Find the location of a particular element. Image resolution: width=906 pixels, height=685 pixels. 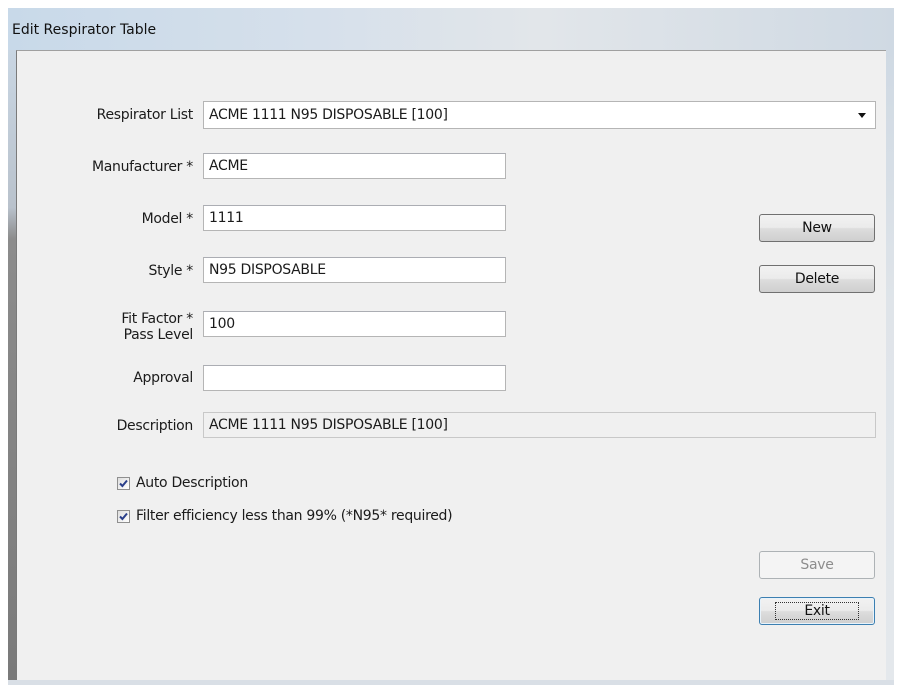

auto-description-checkbox is located at coordinates (123, 483).